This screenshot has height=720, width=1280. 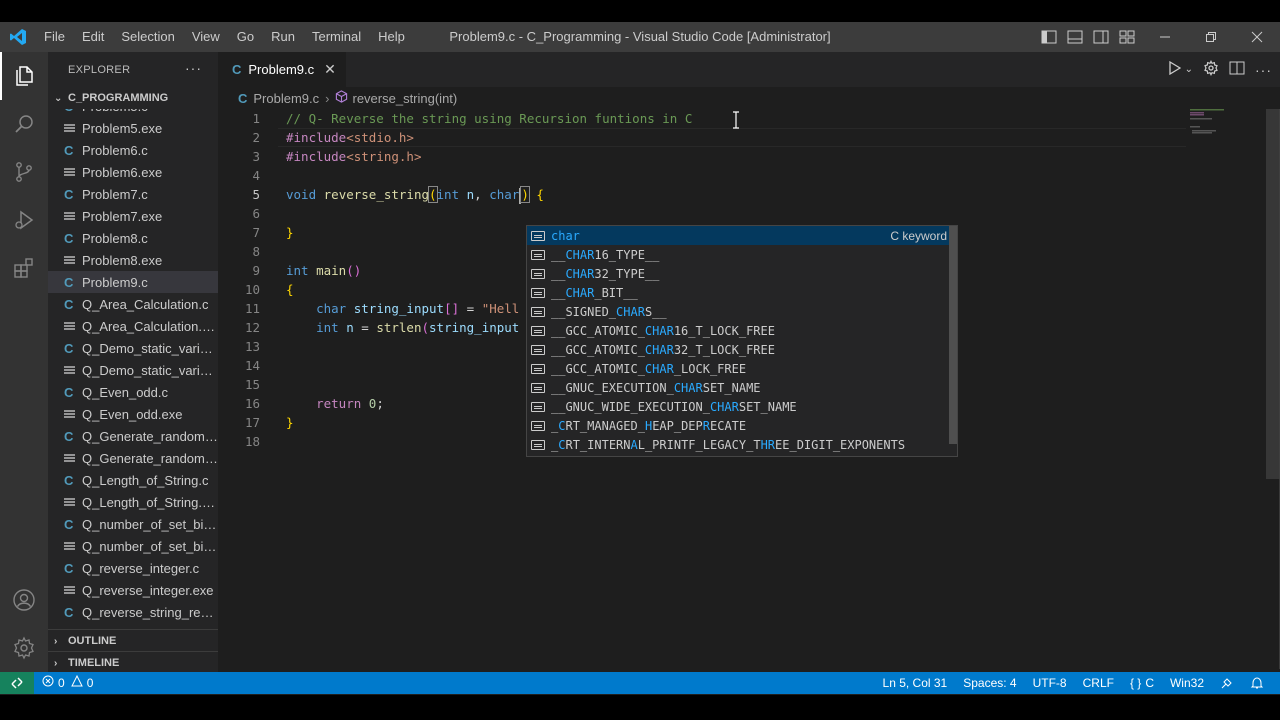 I want to click on suggestion-item: __ CHAR _BIT__, so click(x=742, y=292).